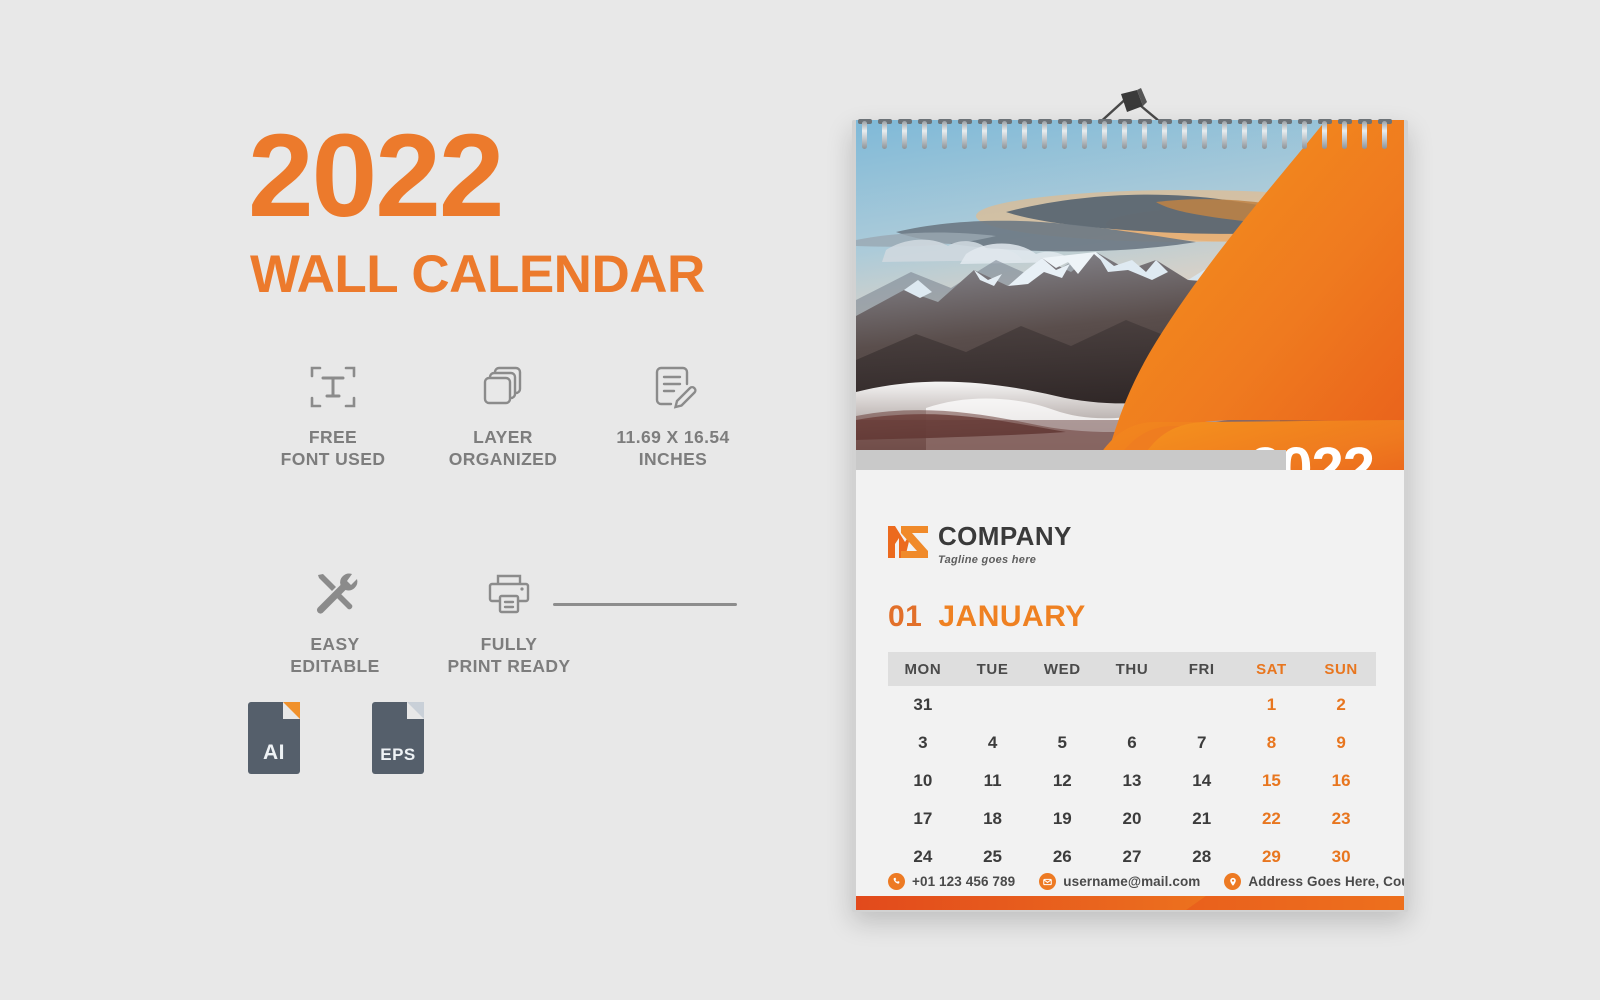 The image size is (1600, 1000). Describe the element at coordinates (333, 437) in the screenshot. I see `feature-label-line1: FREE` at that location.